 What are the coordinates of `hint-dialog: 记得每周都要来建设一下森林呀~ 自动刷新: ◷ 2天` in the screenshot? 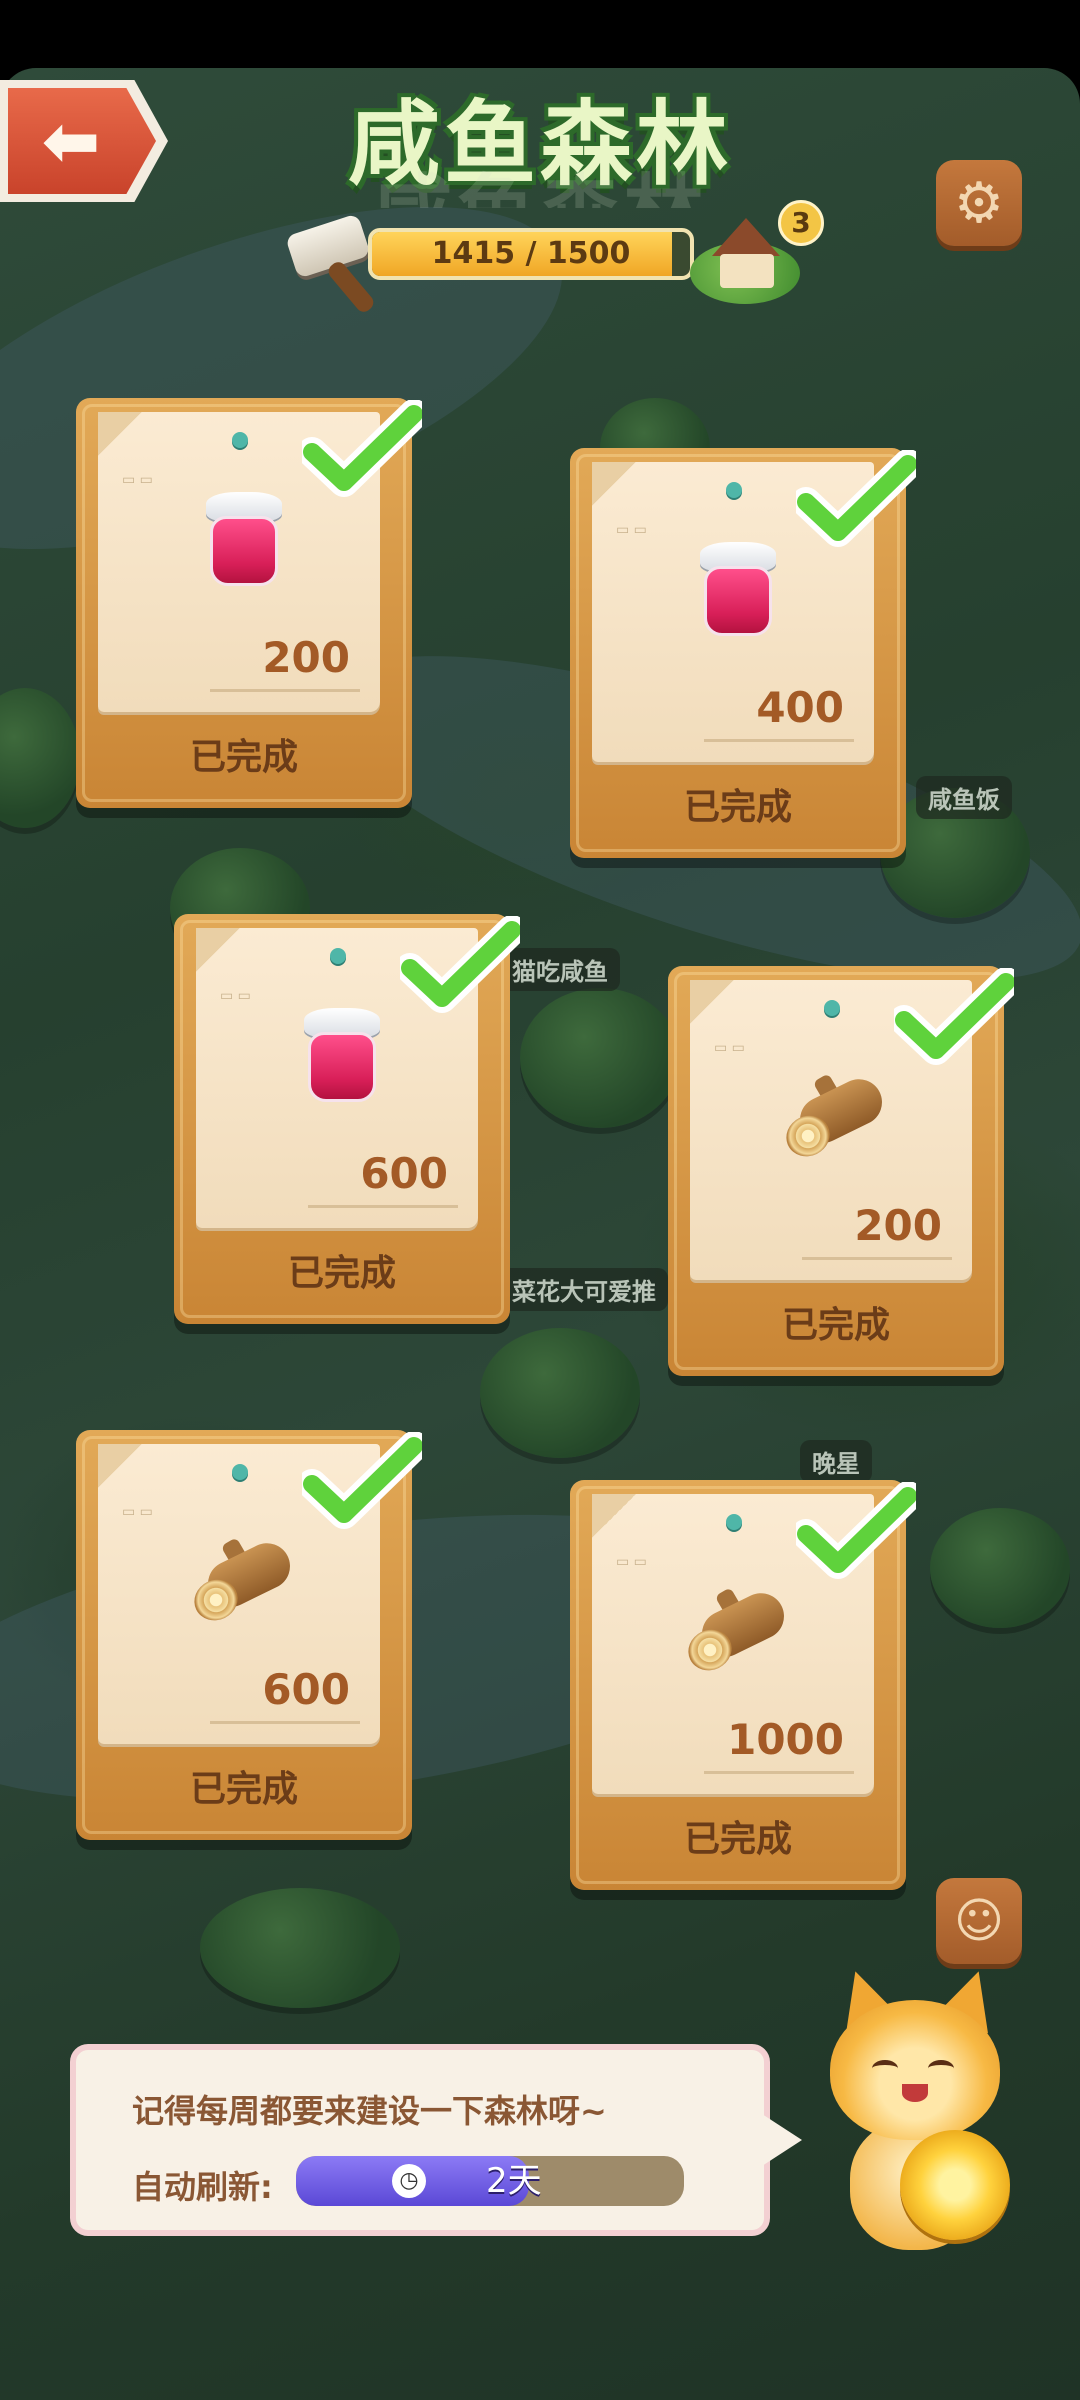 It's located at (436, 2140).